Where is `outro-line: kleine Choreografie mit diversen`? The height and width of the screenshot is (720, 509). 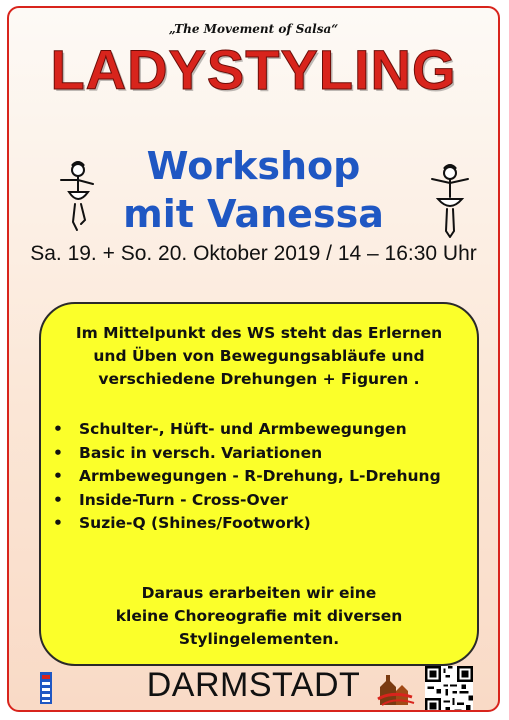
outro-line: kleine Choreografie mit diversen is located at coordinates (259, 616).